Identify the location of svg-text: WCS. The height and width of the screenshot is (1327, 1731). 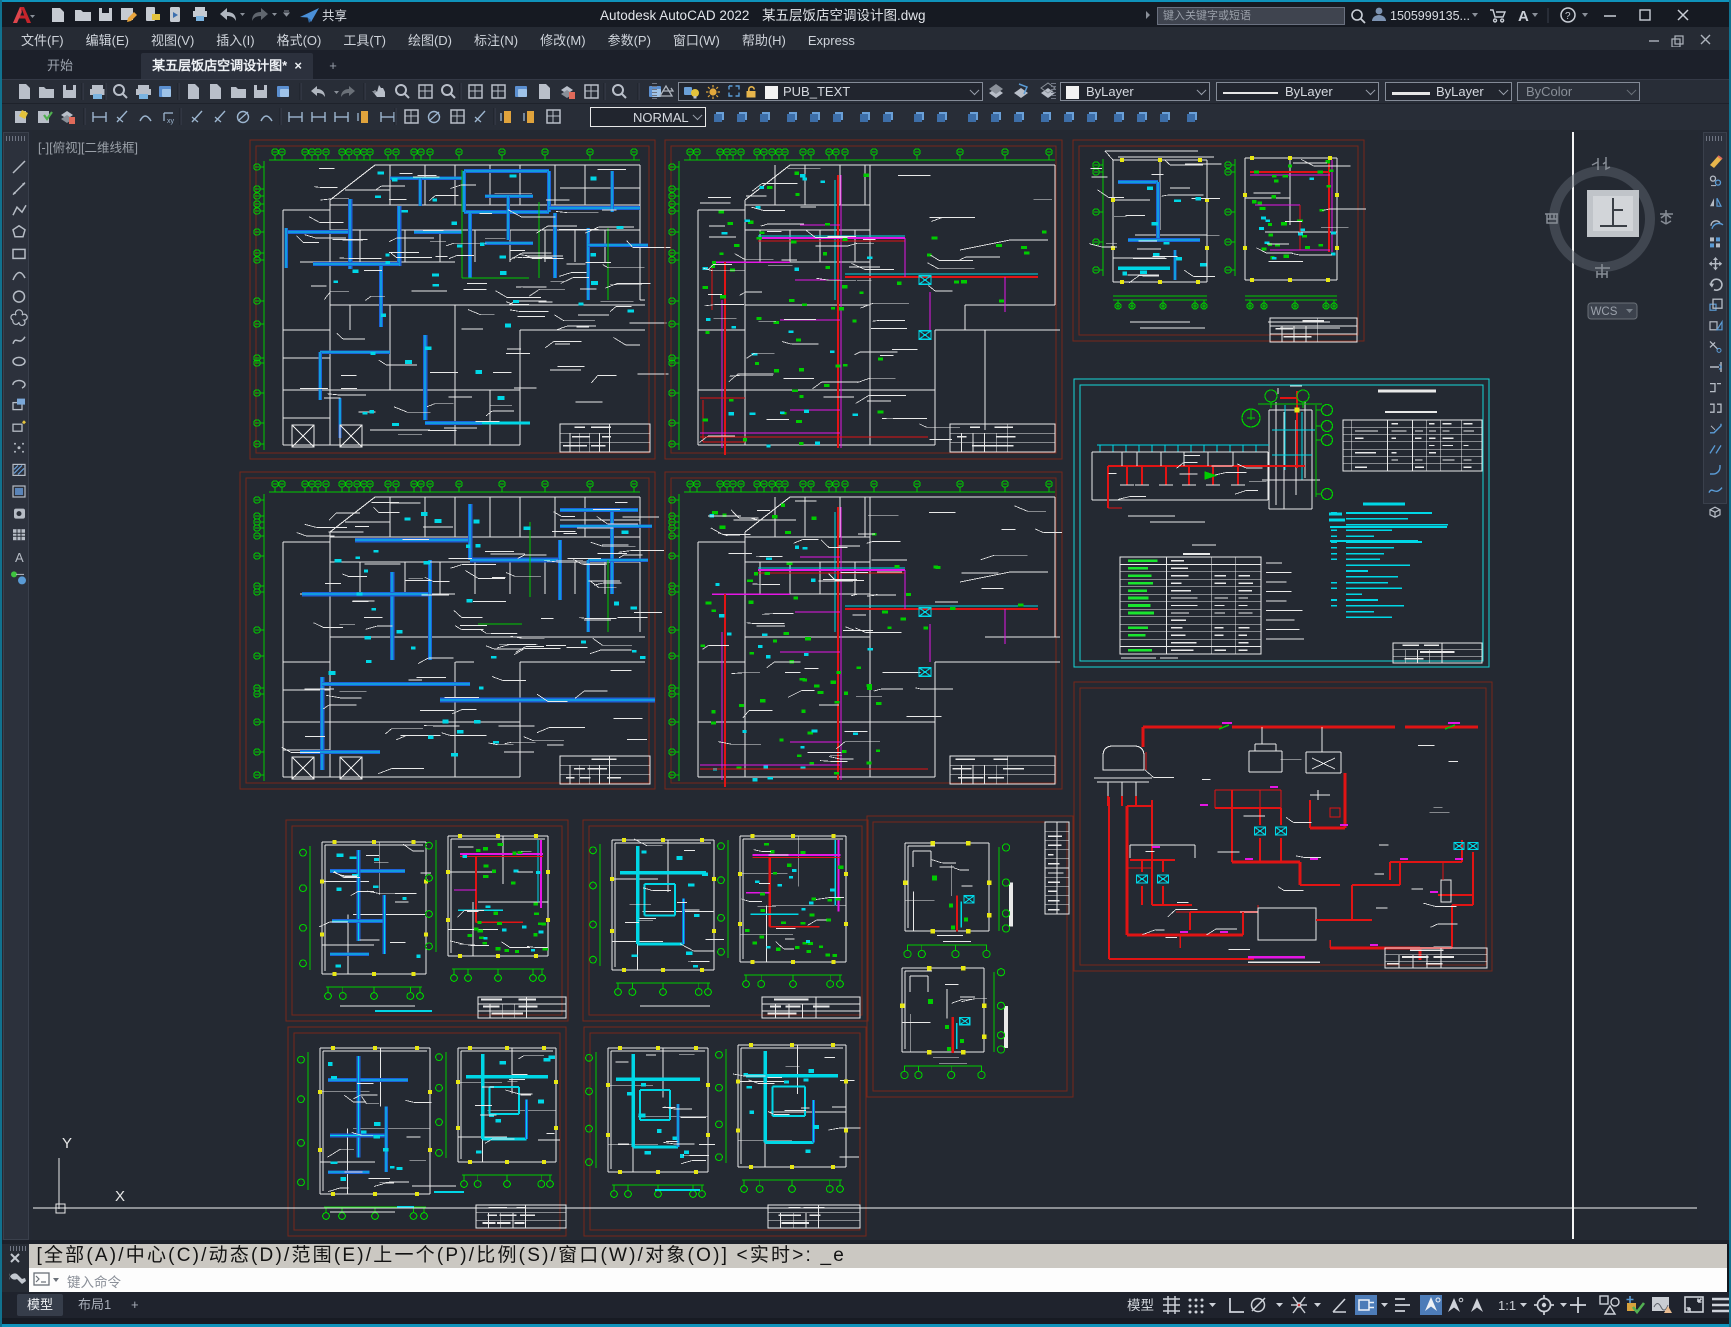
(1604, 312).